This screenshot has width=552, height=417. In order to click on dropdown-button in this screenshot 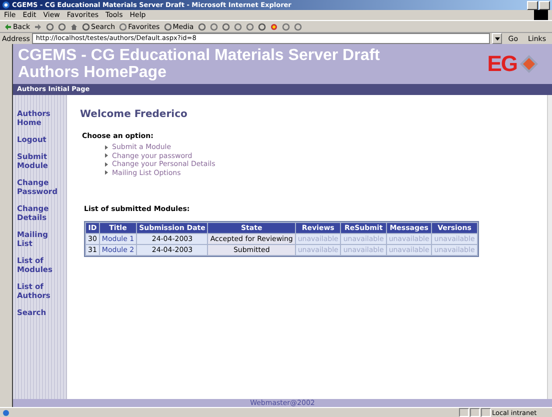, I will do `click(497, 38)`.